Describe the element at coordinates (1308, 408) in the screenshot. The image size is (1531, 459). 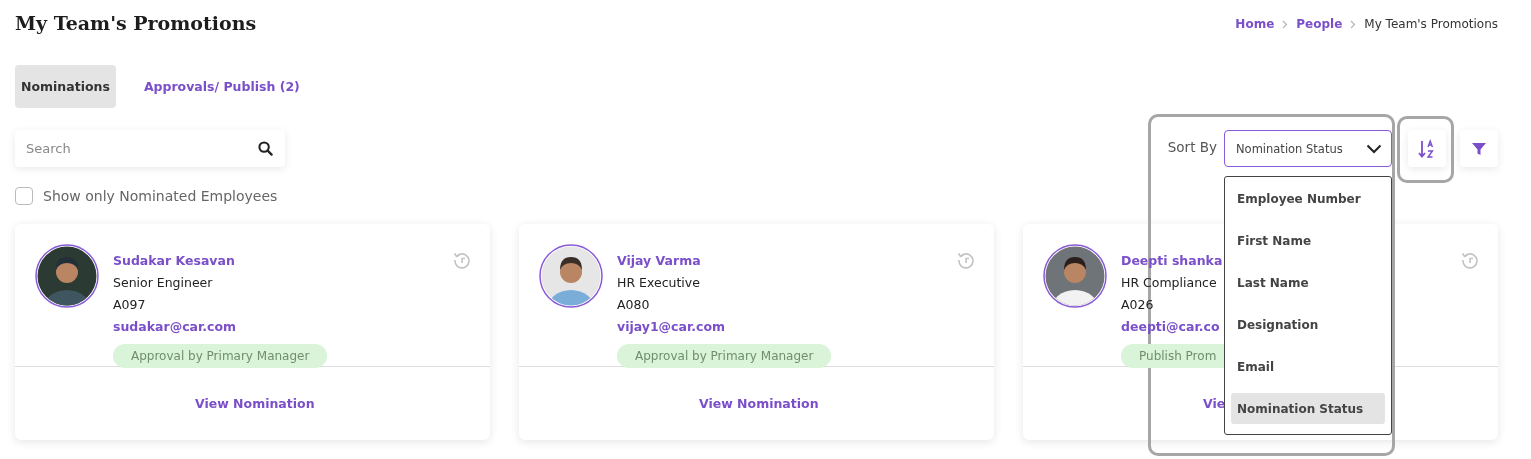
I see `dropdown-option: Nomination Status` at that location.